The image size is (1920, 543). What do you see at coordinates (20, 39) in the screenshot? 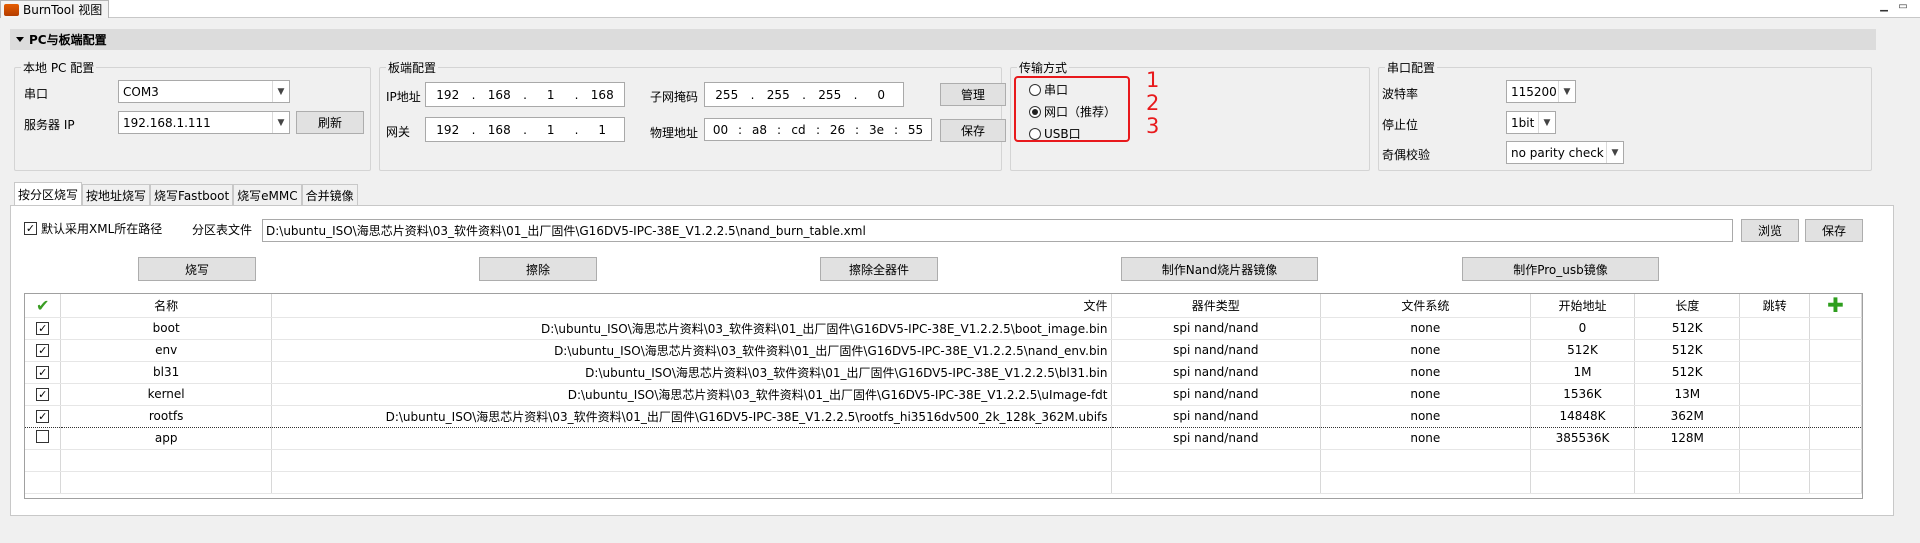
I see `collapse-triangle-icon` at bounding box center [20, 39].